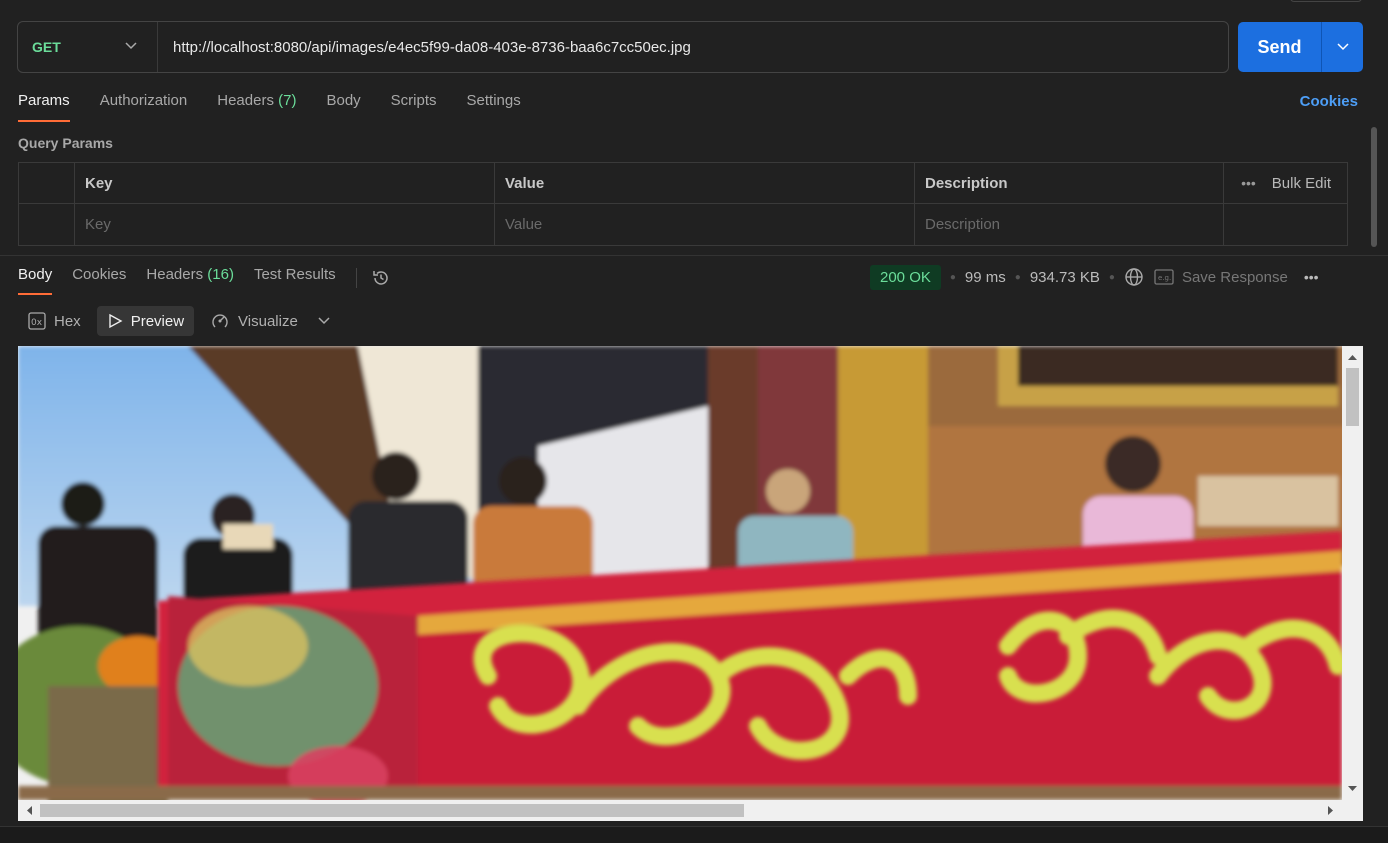  I want to click on tab-settings: Settings, so click(494, 107).